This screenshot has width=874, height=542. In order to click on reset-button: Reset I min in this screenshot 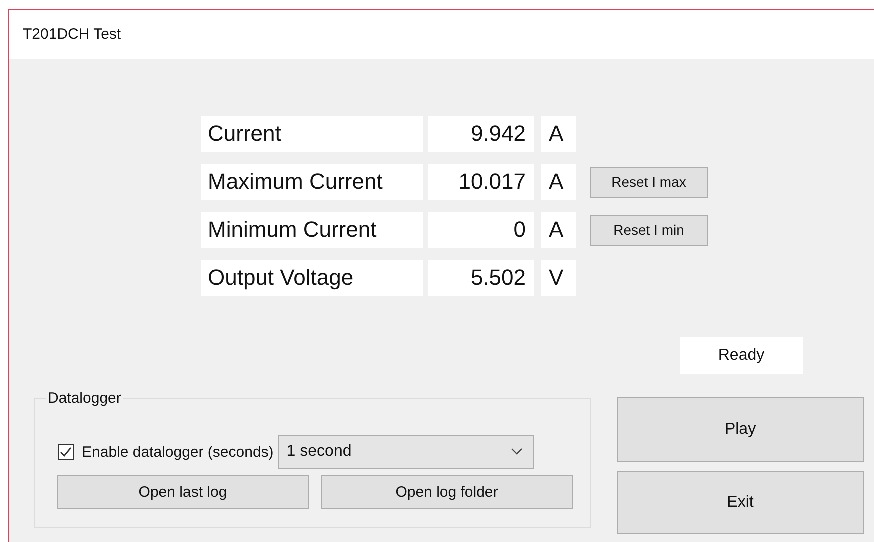, I will do `click(649, 230)`.